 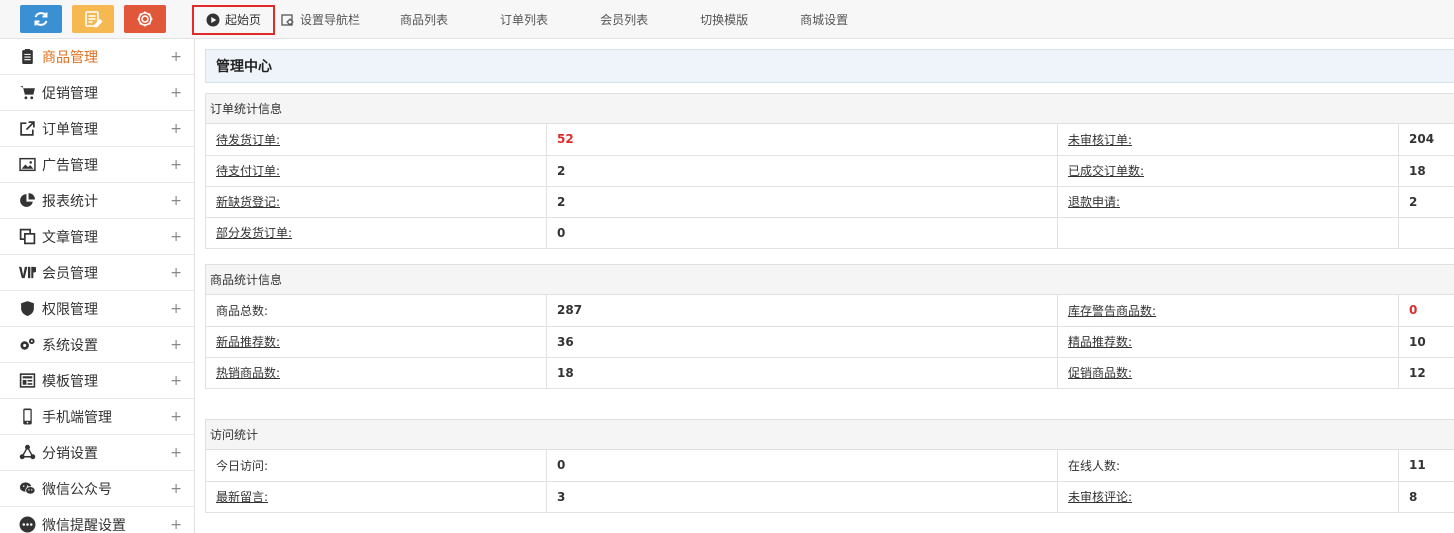 I want to click on stat-label-cell: 未审核评论:, so click(x=1228, y=497).